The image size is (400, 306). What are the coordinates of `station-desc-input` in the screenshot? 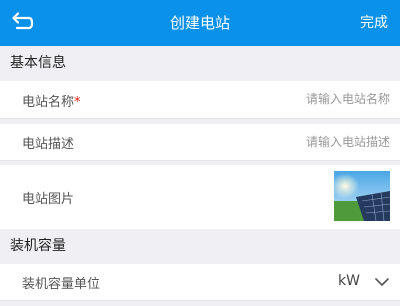 It's located at (290, 142).